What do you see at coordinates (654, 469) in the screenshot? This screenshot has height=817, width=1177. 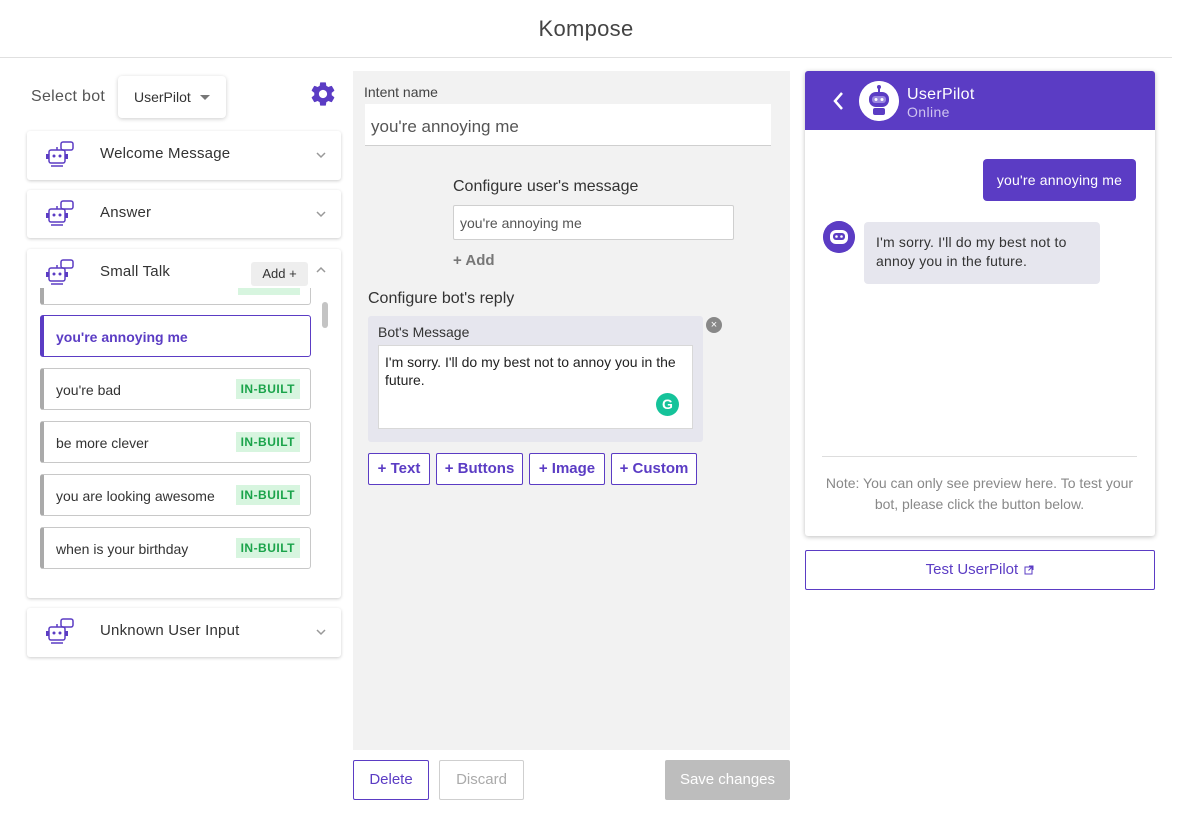 I see `add-custom-button: + Custom` at bounding box center [654, 469].